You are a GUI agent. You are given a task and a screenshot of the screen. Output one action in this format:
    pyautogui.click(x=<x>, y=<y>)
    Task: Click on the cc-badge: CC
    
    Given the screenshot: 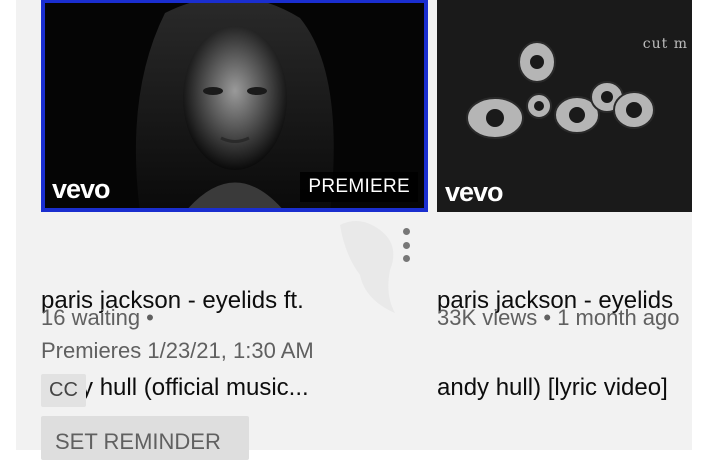 What is the action you would take?
    pyautogui.click(x=63, y=390)
    